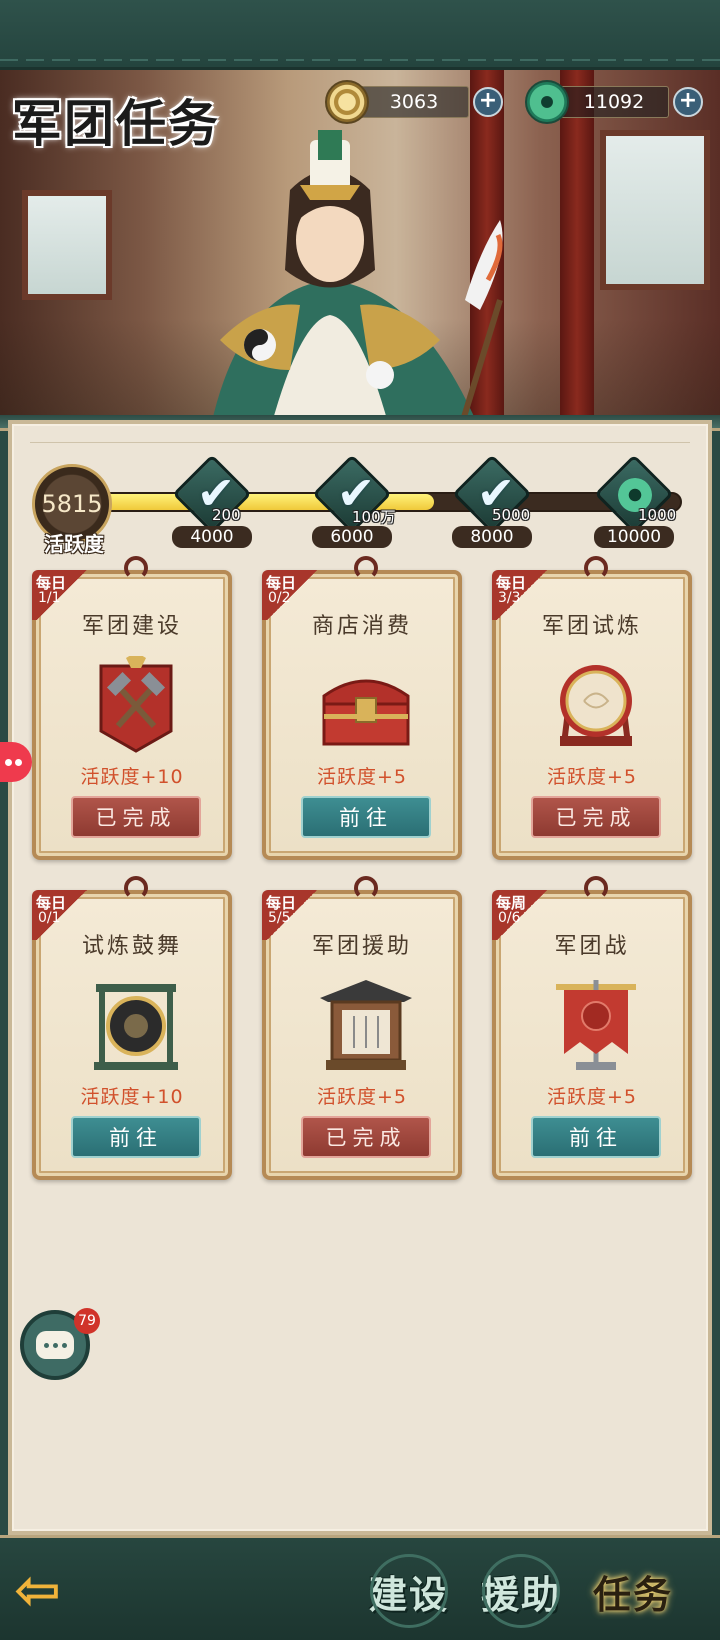 The image size is (720, 1640). I want to click on war-drum-icon, so click(596, 705).